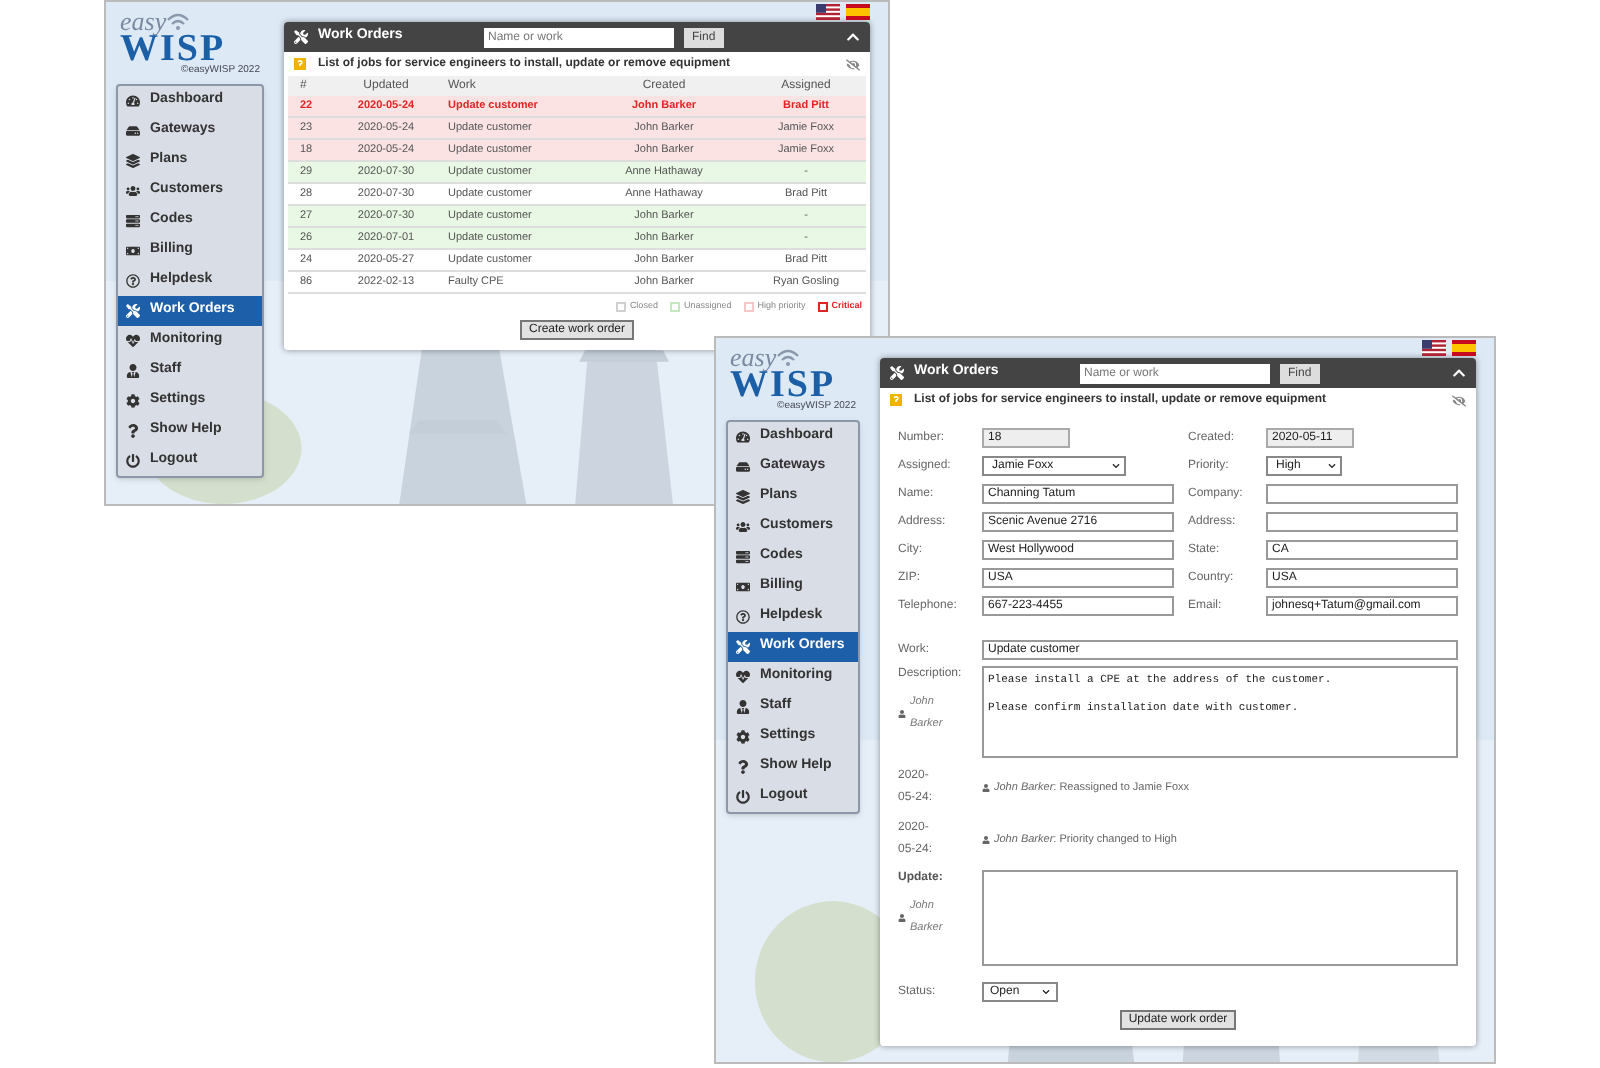 This screenshot has height=1068, width=1600. I want to click on hide-icon, so click(1459, 400).